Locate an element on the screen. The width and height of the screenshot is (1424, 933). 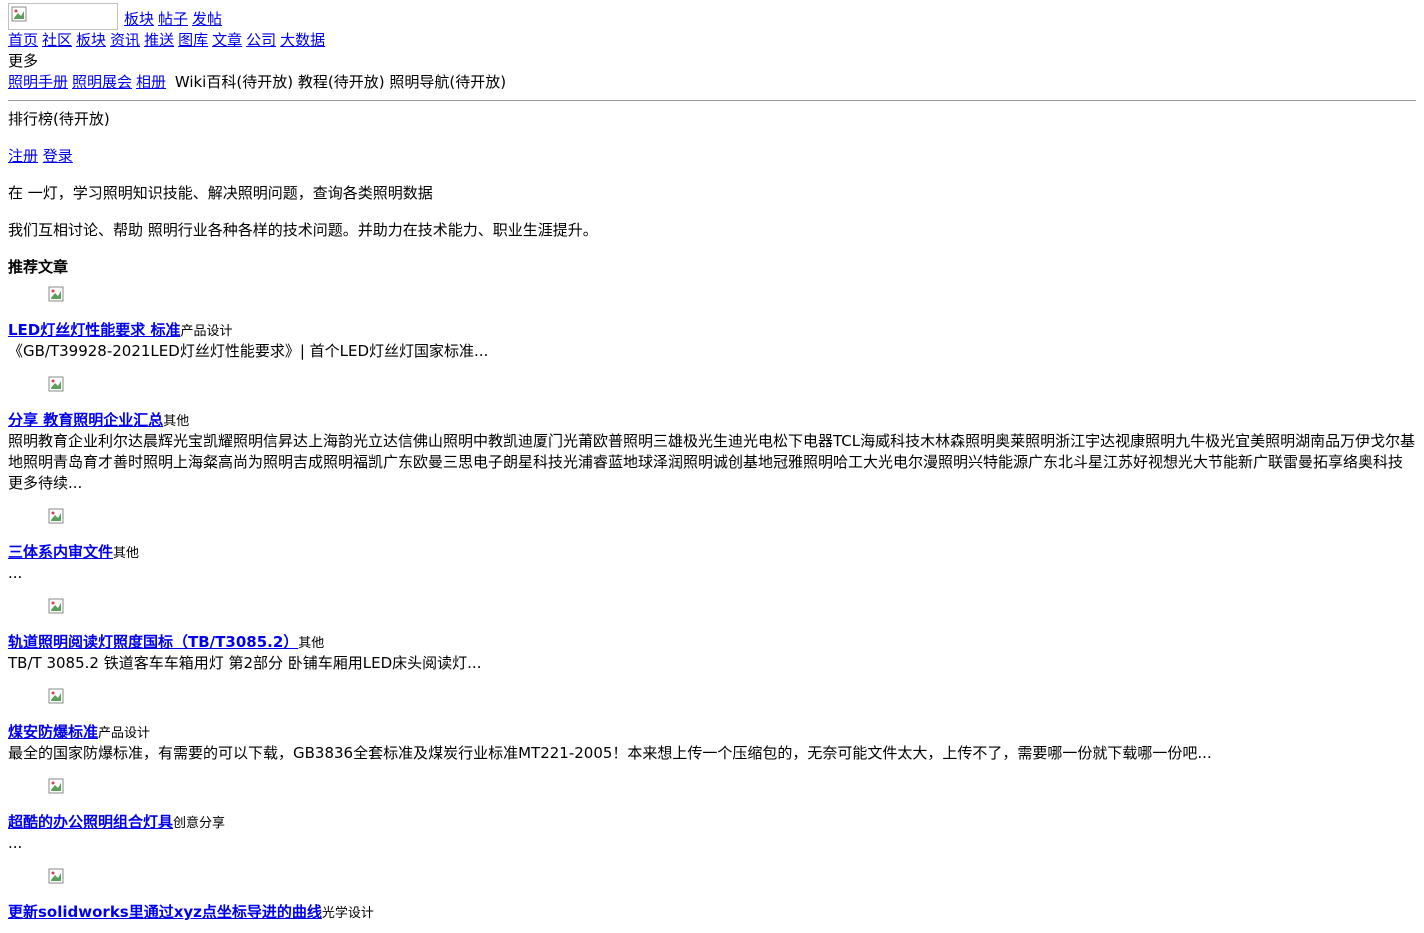
nav-push: 推送 is located at coordinates (159, 40).